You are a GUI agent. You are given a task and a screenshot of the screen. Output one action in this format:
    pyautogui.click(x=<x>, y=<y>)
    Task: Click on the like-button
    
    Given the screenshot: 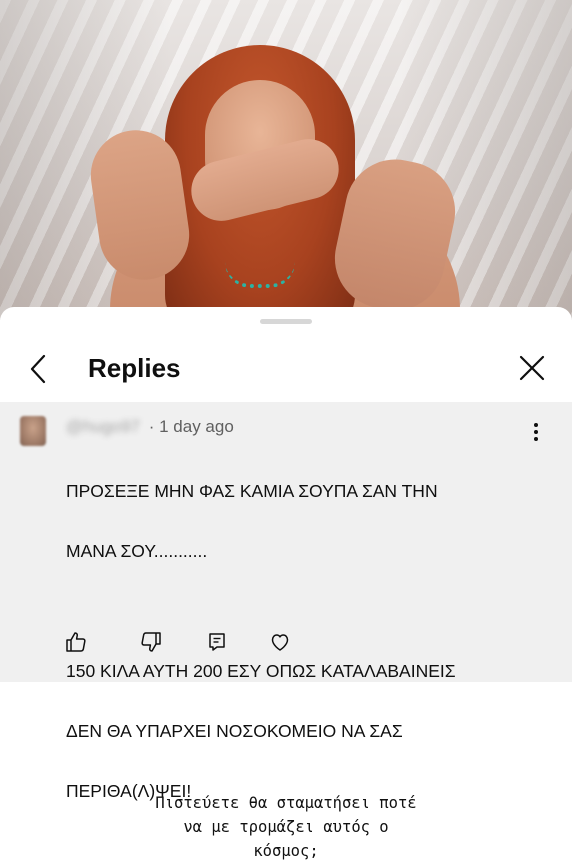 What is the action you would take?
    pyautogui.click(x=76, y=642)
    